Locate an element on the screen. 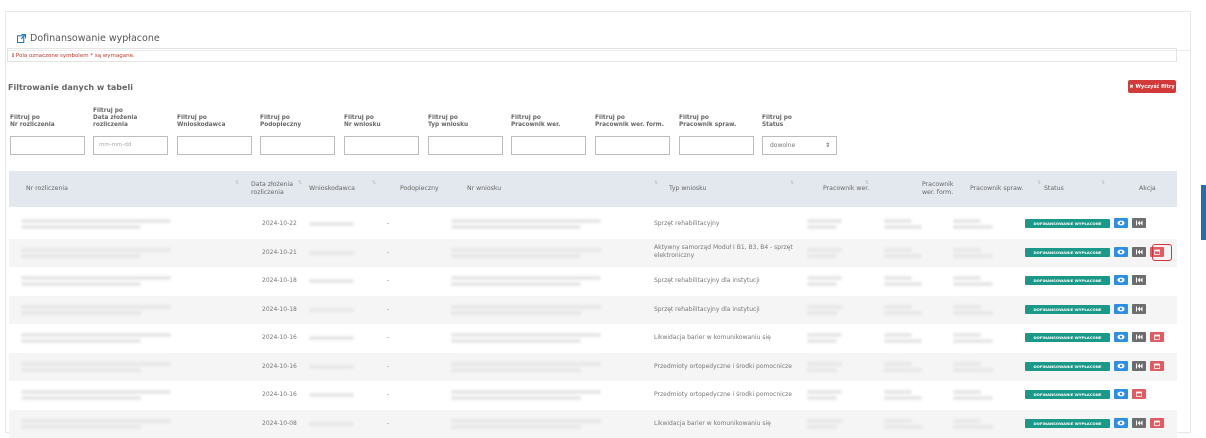 The height and width of the screenshot is (438, 1206). column-header-8: Pracownik spraw. is located at coordinates (1005, 189).